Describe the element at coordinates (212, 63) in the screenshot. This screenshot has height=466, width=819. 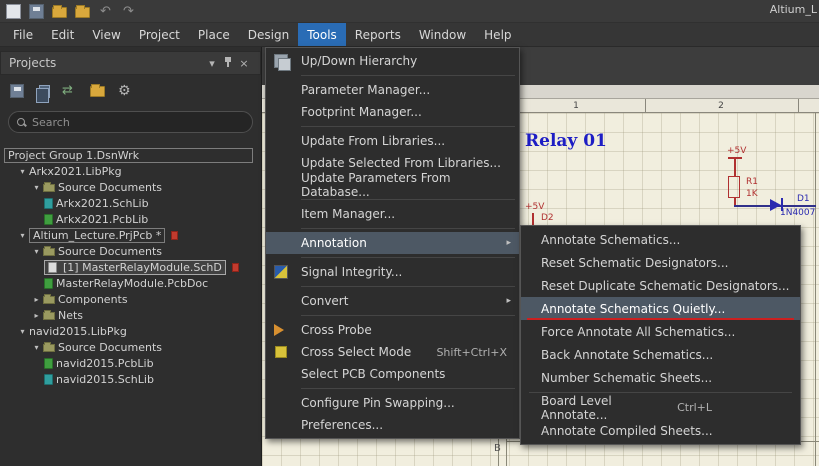
I see `panel-menu-chevron-icon: ▾` at that location.